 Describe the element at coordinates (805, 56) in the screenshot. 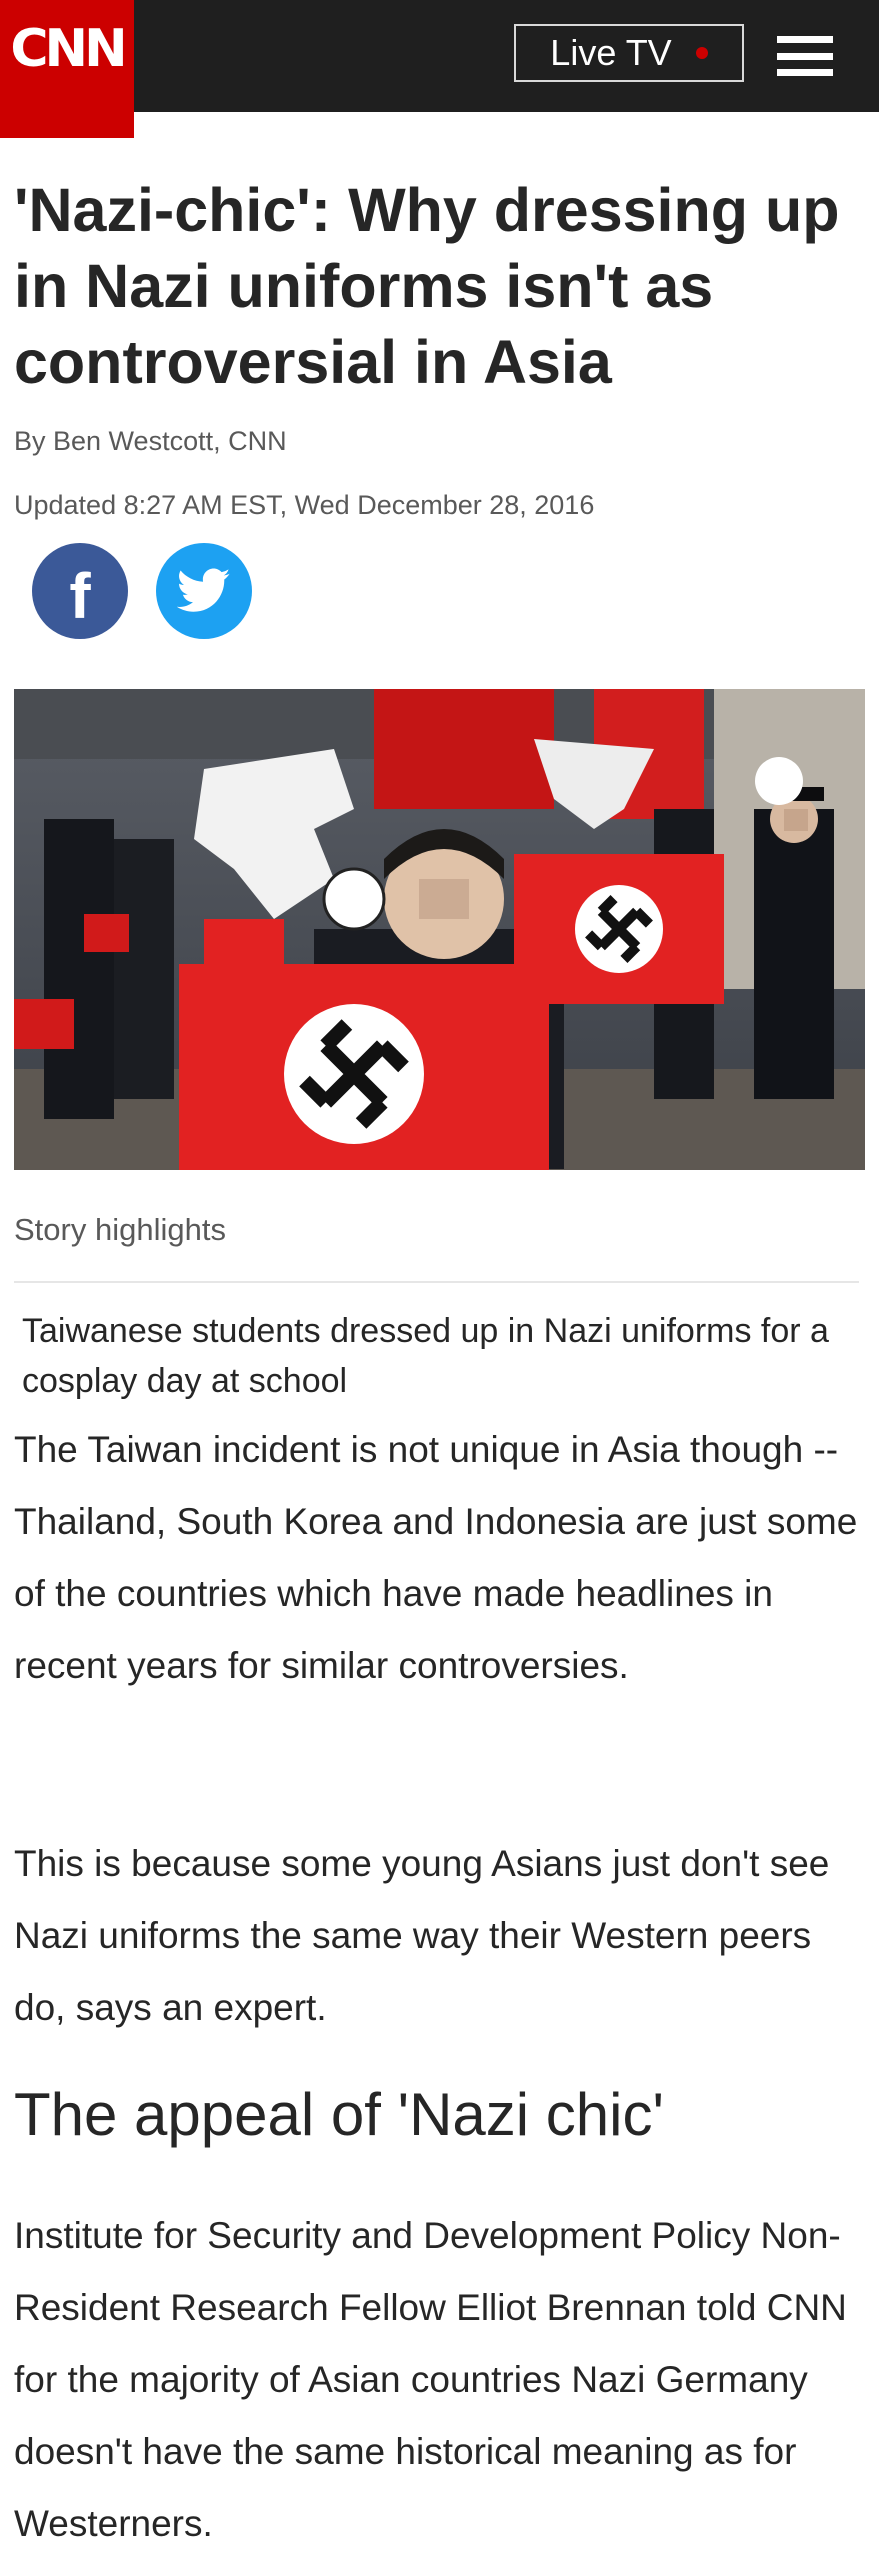

I see `hamburger-menu-icon` at that location.